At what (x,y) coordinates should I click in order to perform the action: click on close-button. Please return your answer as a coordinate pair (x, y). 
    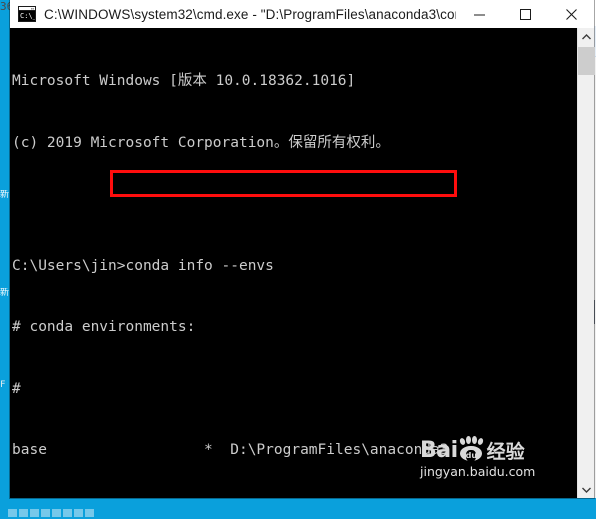
    Looking at the image, I should click on (571, 14).